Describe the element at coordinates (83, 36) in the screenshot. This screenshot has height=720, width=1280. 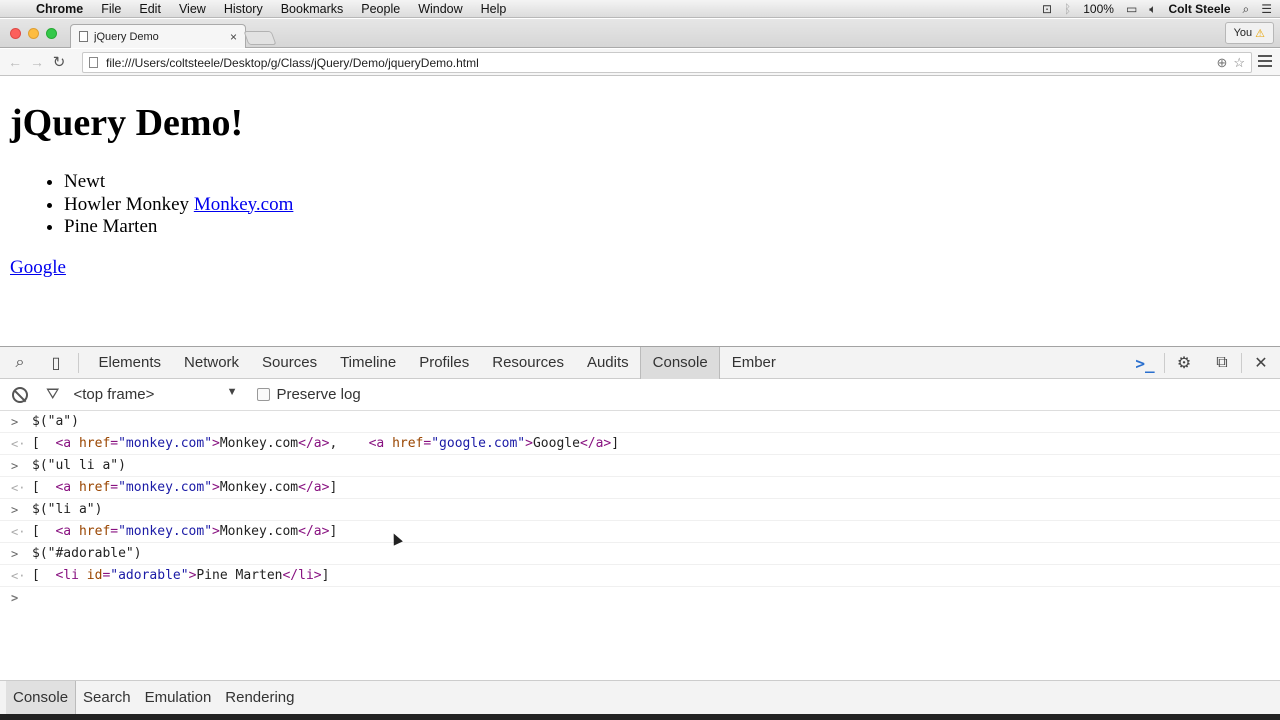
I see `page-favicon-icon` at that location.